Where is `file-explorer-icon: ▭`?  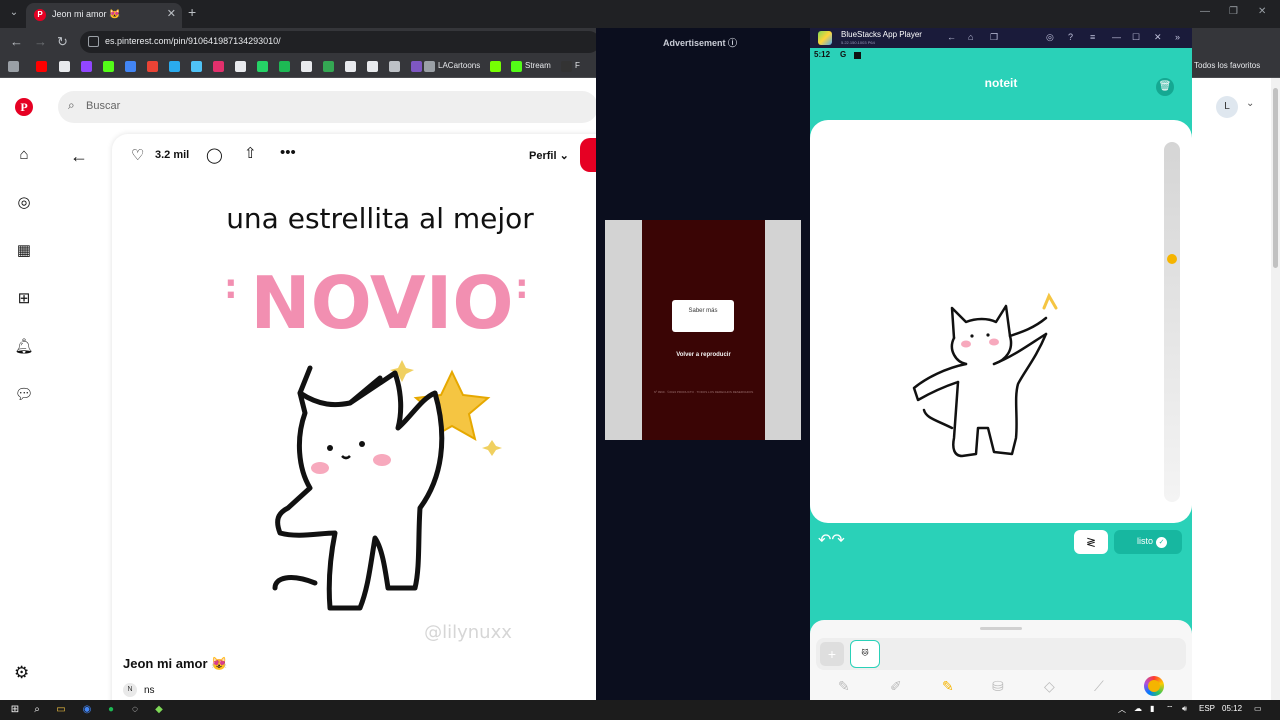 file-explorer-icon: ▭ is located at coordinates (61, 710).